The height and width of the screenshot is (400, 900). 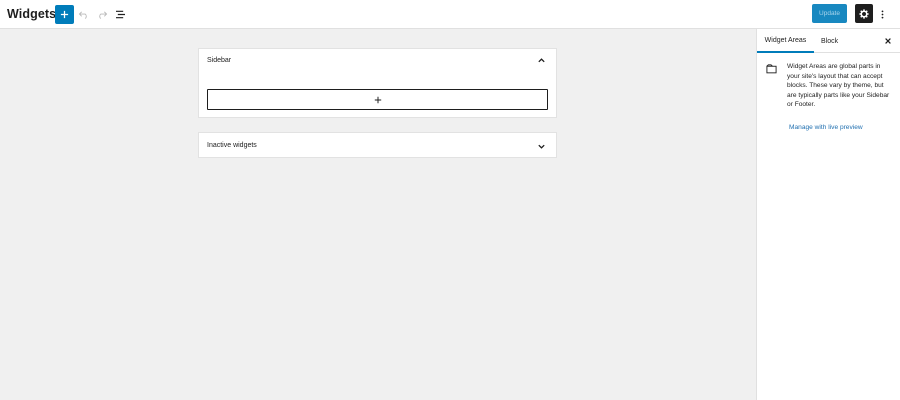 I want to click on redo-button, so click(x=102, y=14).